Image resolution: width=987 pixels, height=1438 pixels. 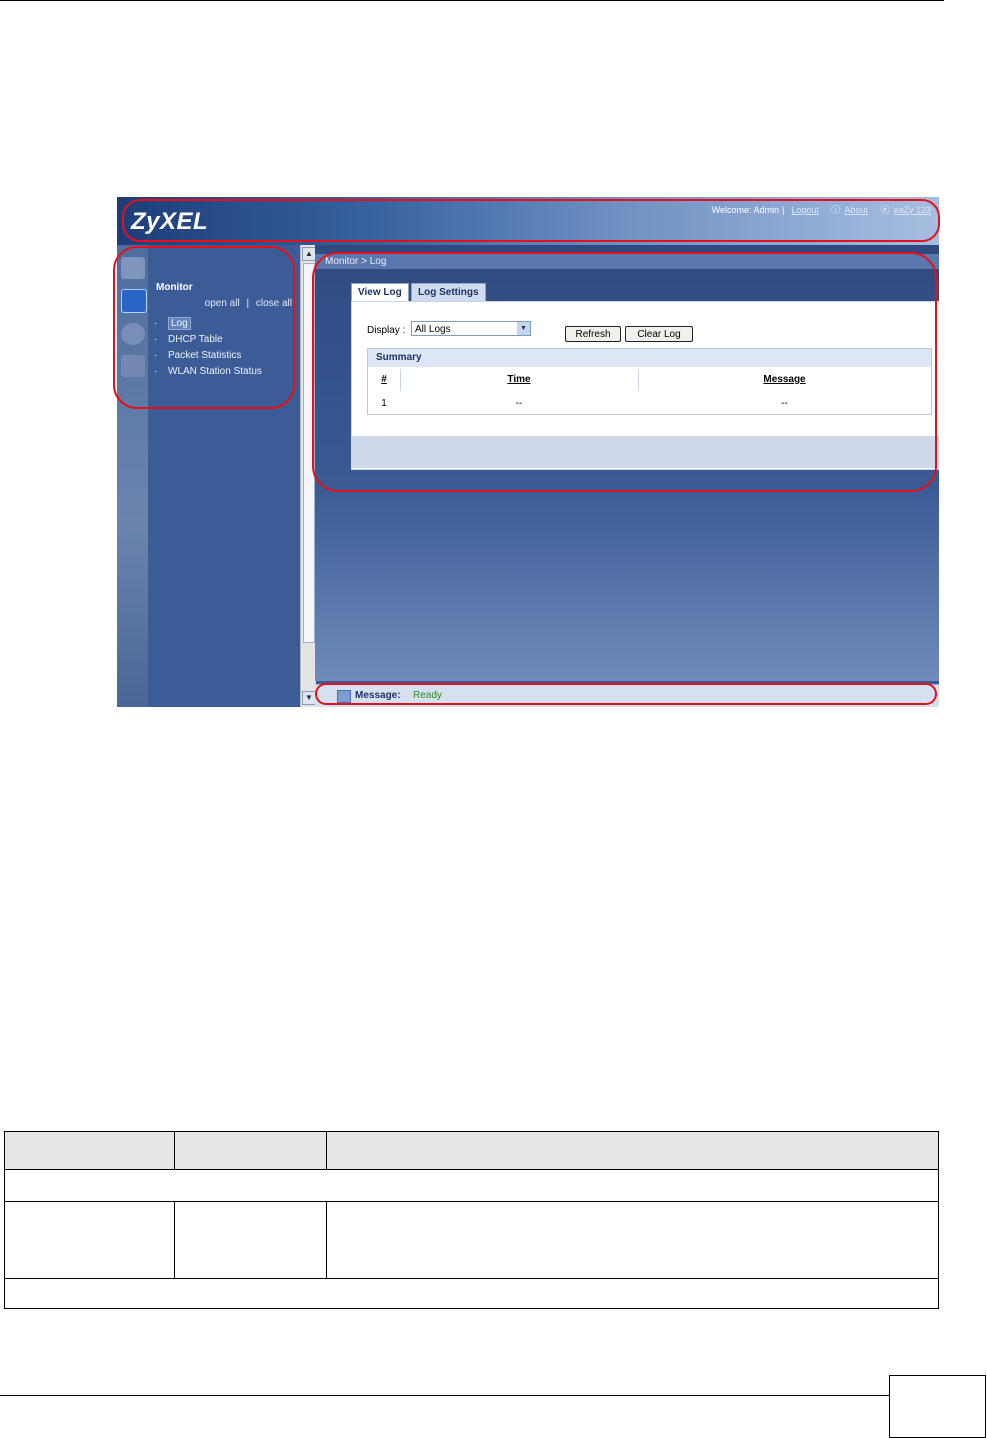 What do you see at coordinates (444, 1395) in the screenshot?
I see `footer-rule` at bounding box center [444, 1395].